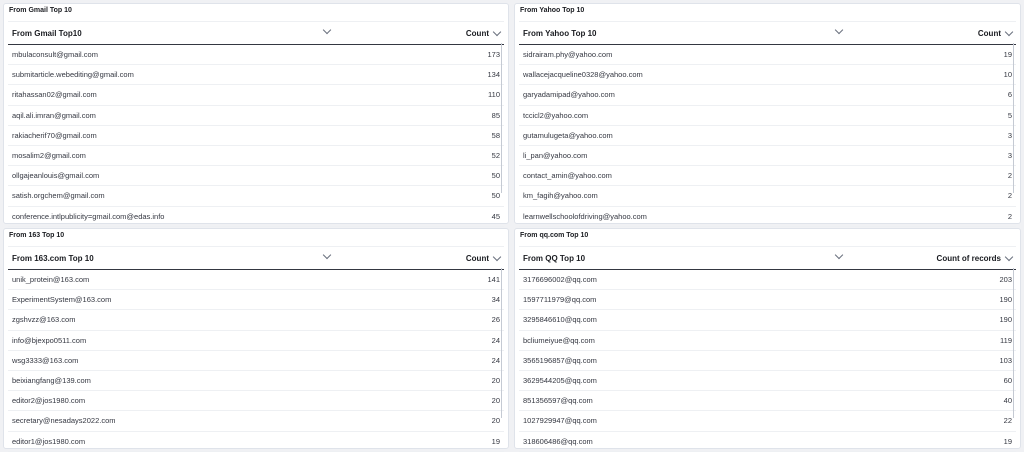 This screenshot has height=452, width=1024. I want to click on table-row: wsg3333@163.com 24, so click(256, 361).